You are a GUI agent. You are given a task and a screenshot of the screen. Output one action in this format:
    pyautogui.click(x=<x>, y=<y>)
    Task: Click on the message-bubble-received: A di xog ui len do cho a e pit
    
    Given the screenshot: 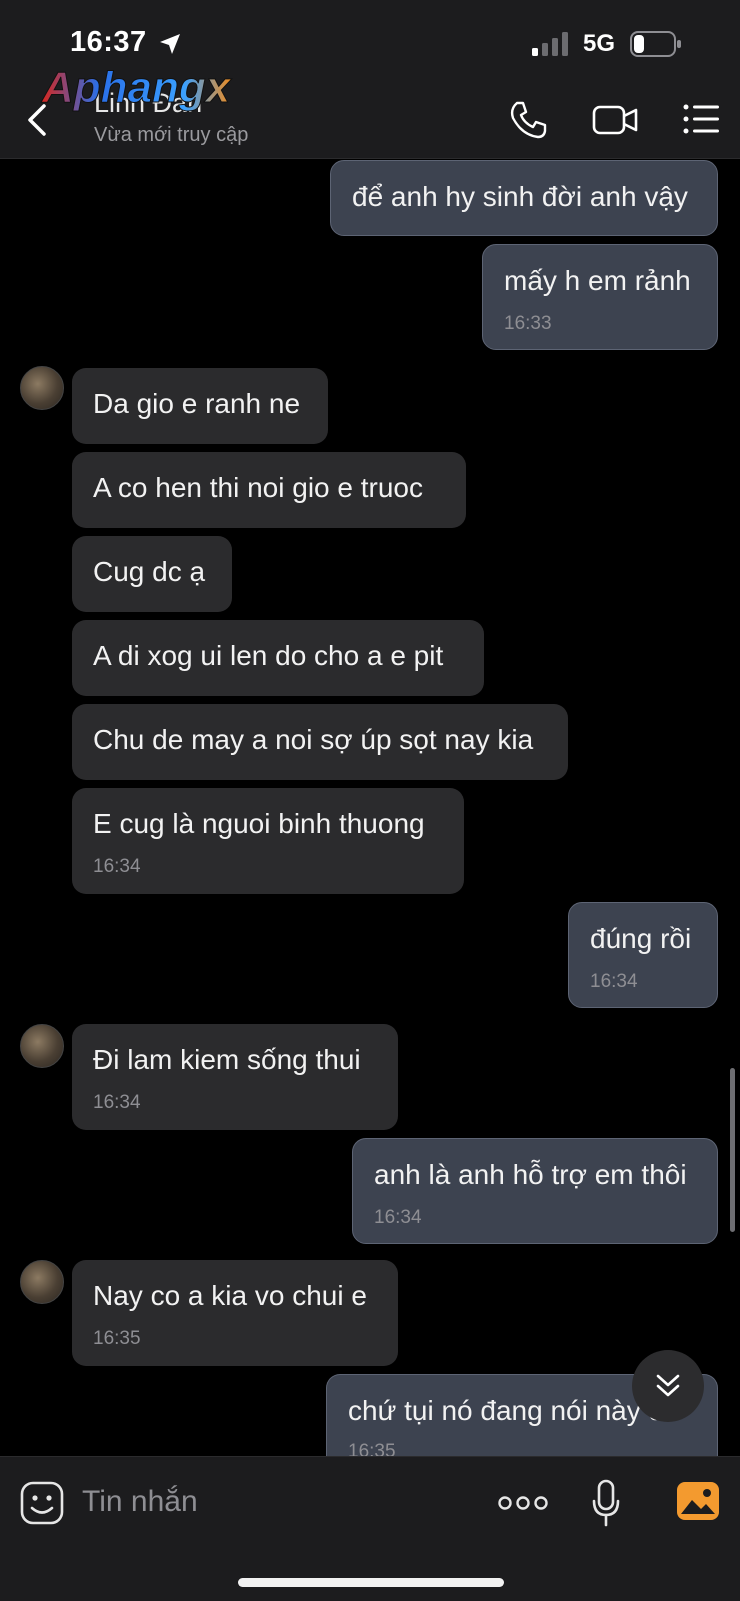 What is the action you would take?
    pyautogui.click(x=278, y=658)
    